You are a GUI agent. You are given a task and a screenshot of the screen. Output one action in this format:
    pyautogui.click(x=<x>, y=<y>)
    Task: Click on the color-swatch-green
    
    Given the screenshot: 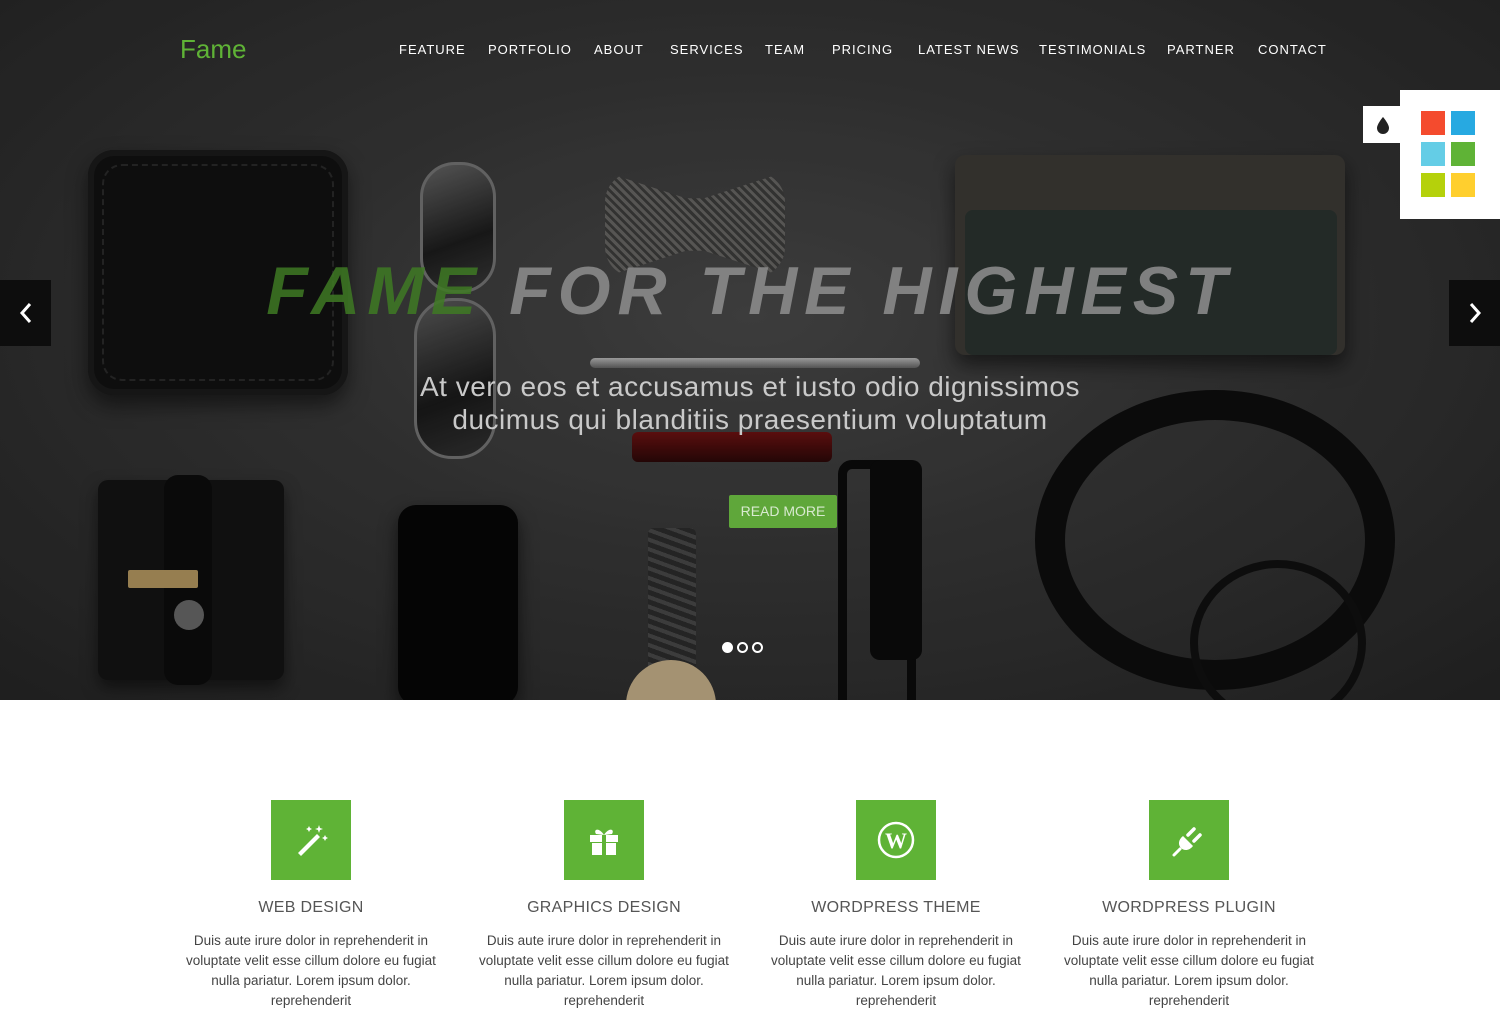 What is the action you would take?
    pyautogui.click(x=1463, y=154)
    